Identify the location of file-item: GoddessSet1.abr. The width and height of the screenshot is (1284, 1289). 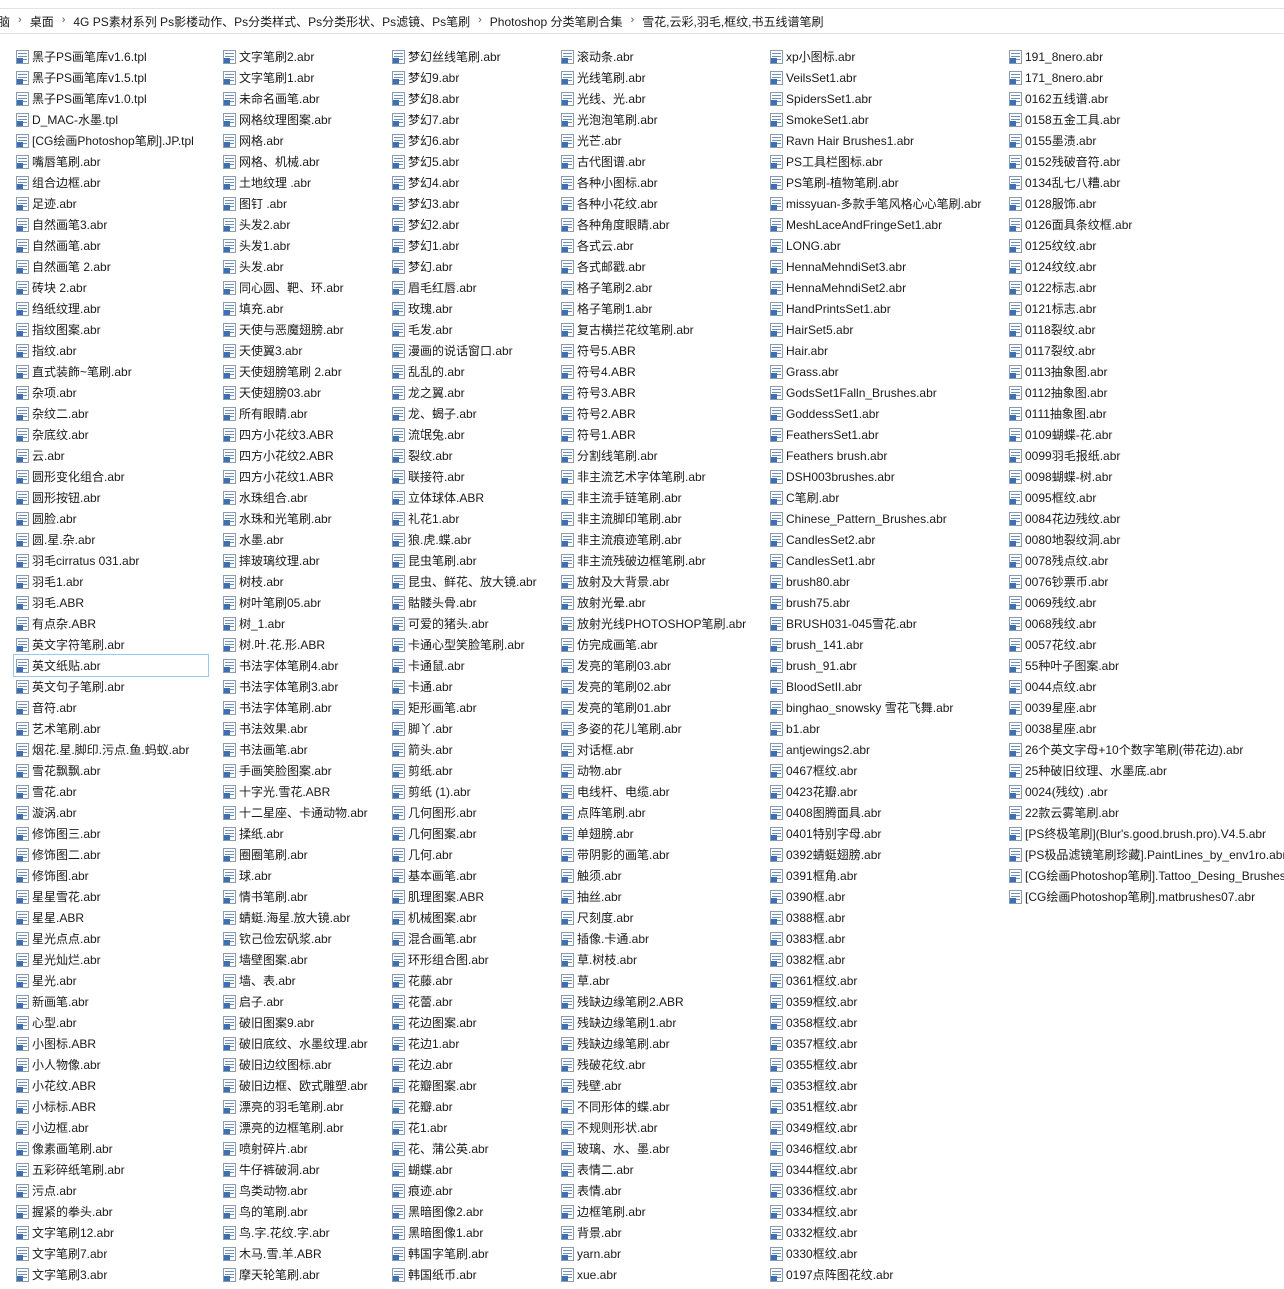
(885, 413).